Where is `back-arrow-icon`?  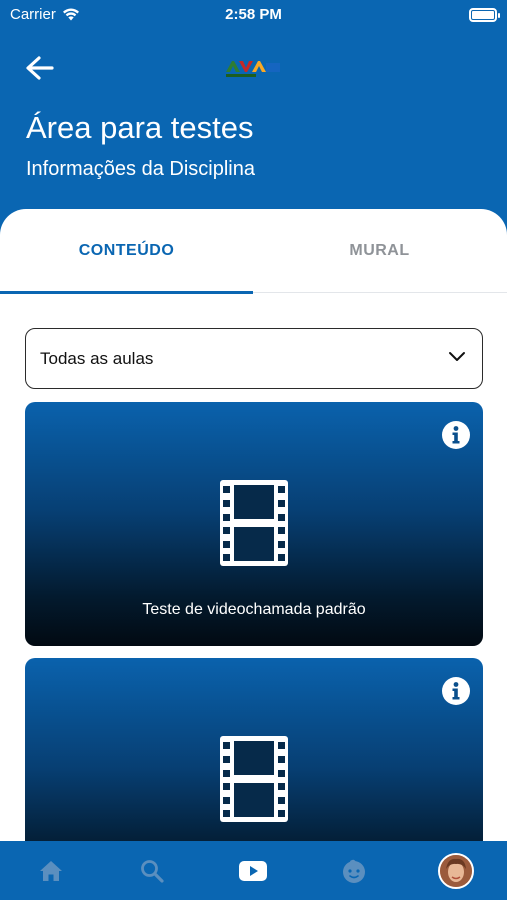 back-arrow-icon is located at coordinates (40, 68).